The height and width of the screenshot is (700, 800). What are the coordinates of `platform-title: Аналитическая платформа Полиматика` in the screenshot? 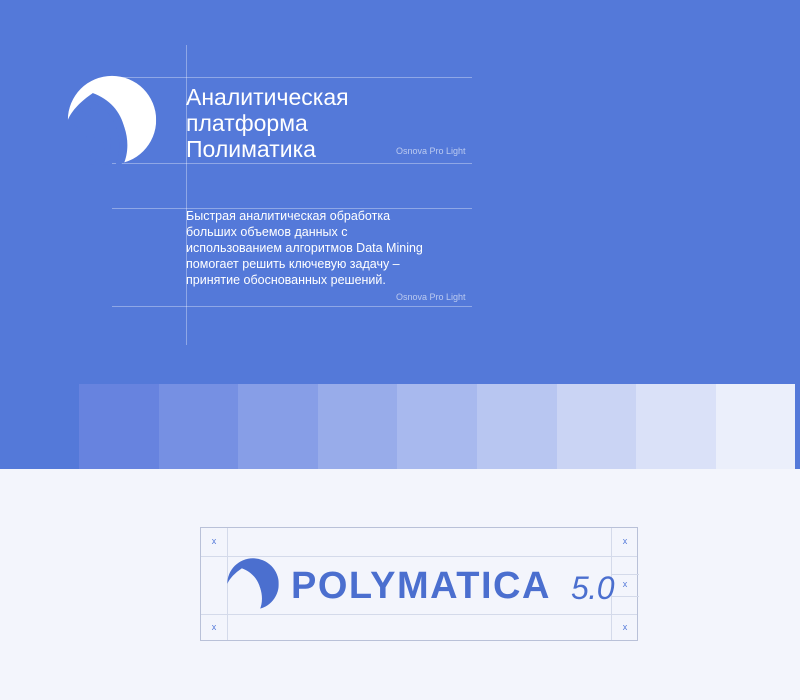 It's located at (267, 123).